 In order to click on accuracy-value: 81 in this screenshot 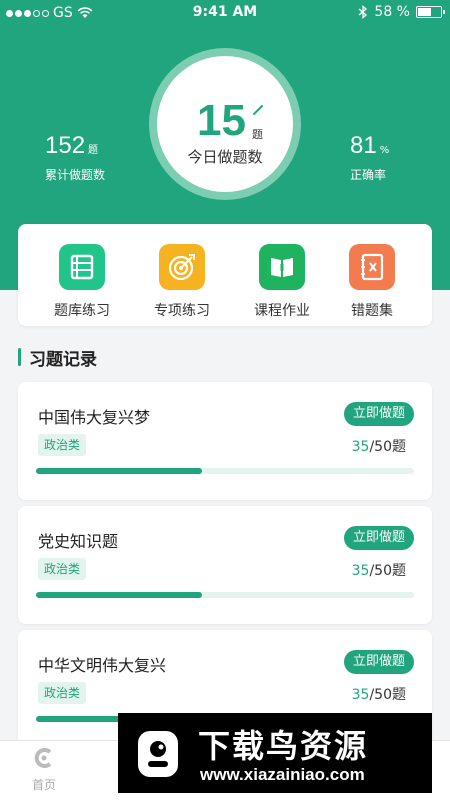, I will do `click(363, 145)`.